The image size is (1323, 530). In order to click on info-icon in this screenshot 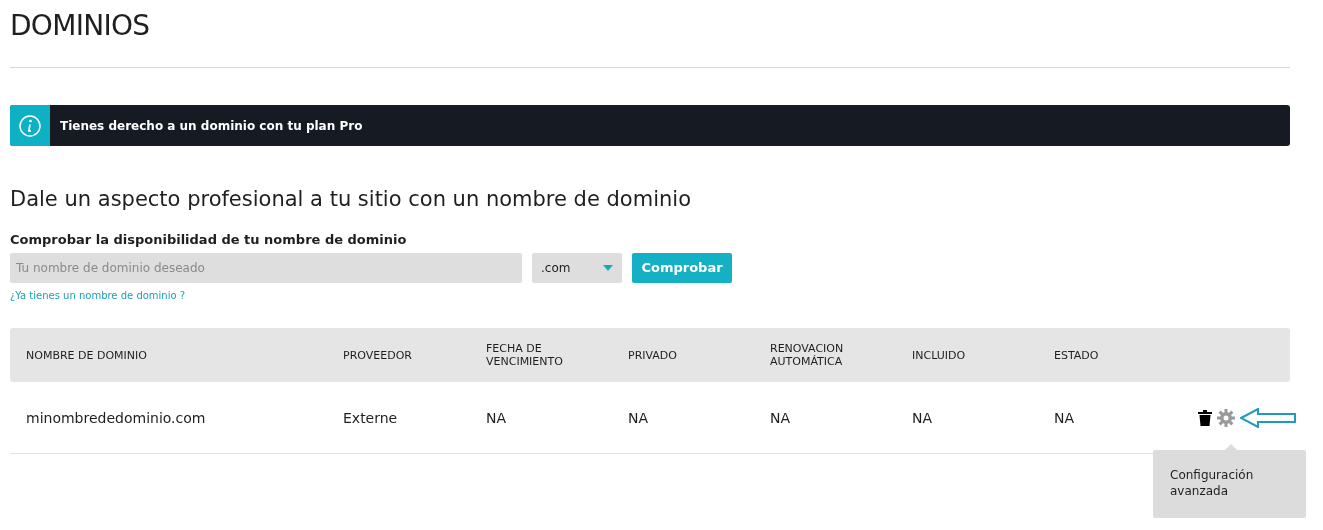, I will do `click(30, 125)`.